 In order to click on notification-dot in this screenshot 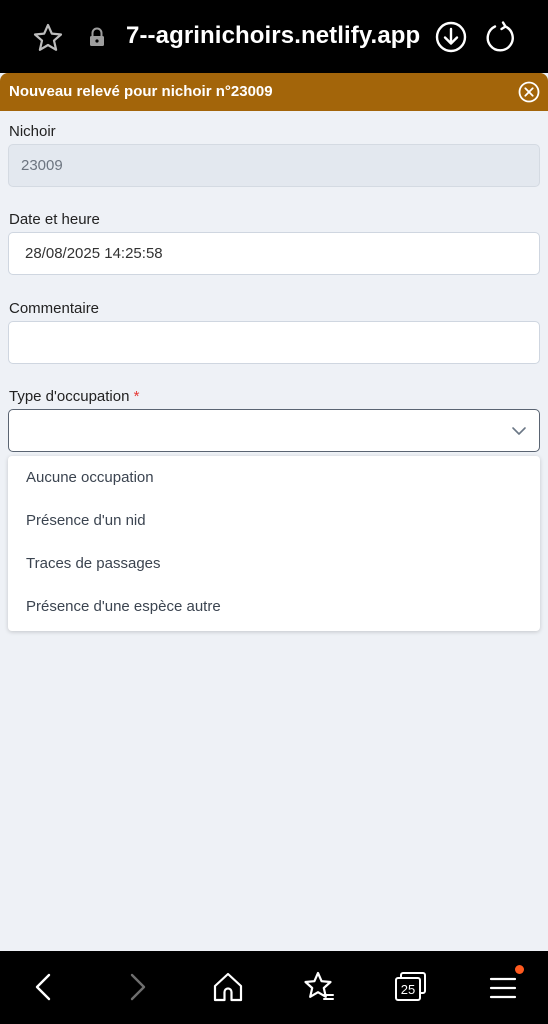, I will do `click(519, 969)`.